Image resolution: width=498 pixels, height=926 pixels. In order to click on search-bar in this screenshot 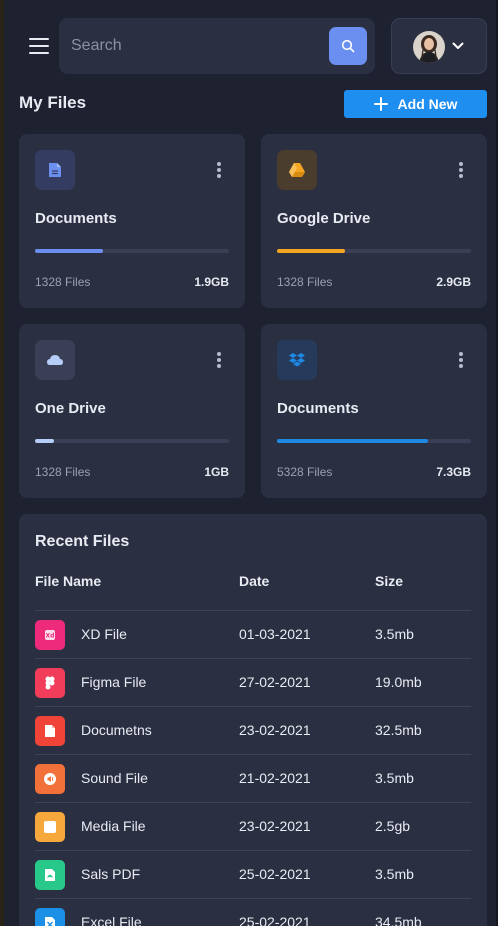, I will do `click(217, 46)`.